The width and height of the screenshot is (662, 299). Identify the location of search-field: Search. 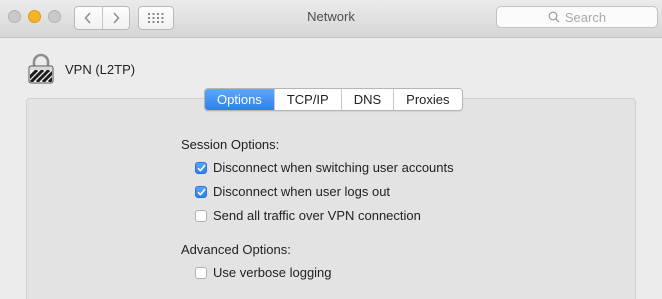
(577, 17).